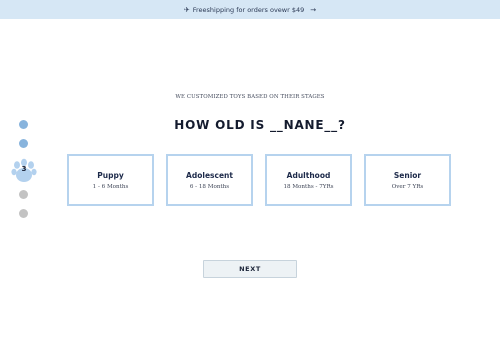  Describe the element at coordinates (407, 186) in the screenshot. I see `option-range: Over 7 YRs` at that location.